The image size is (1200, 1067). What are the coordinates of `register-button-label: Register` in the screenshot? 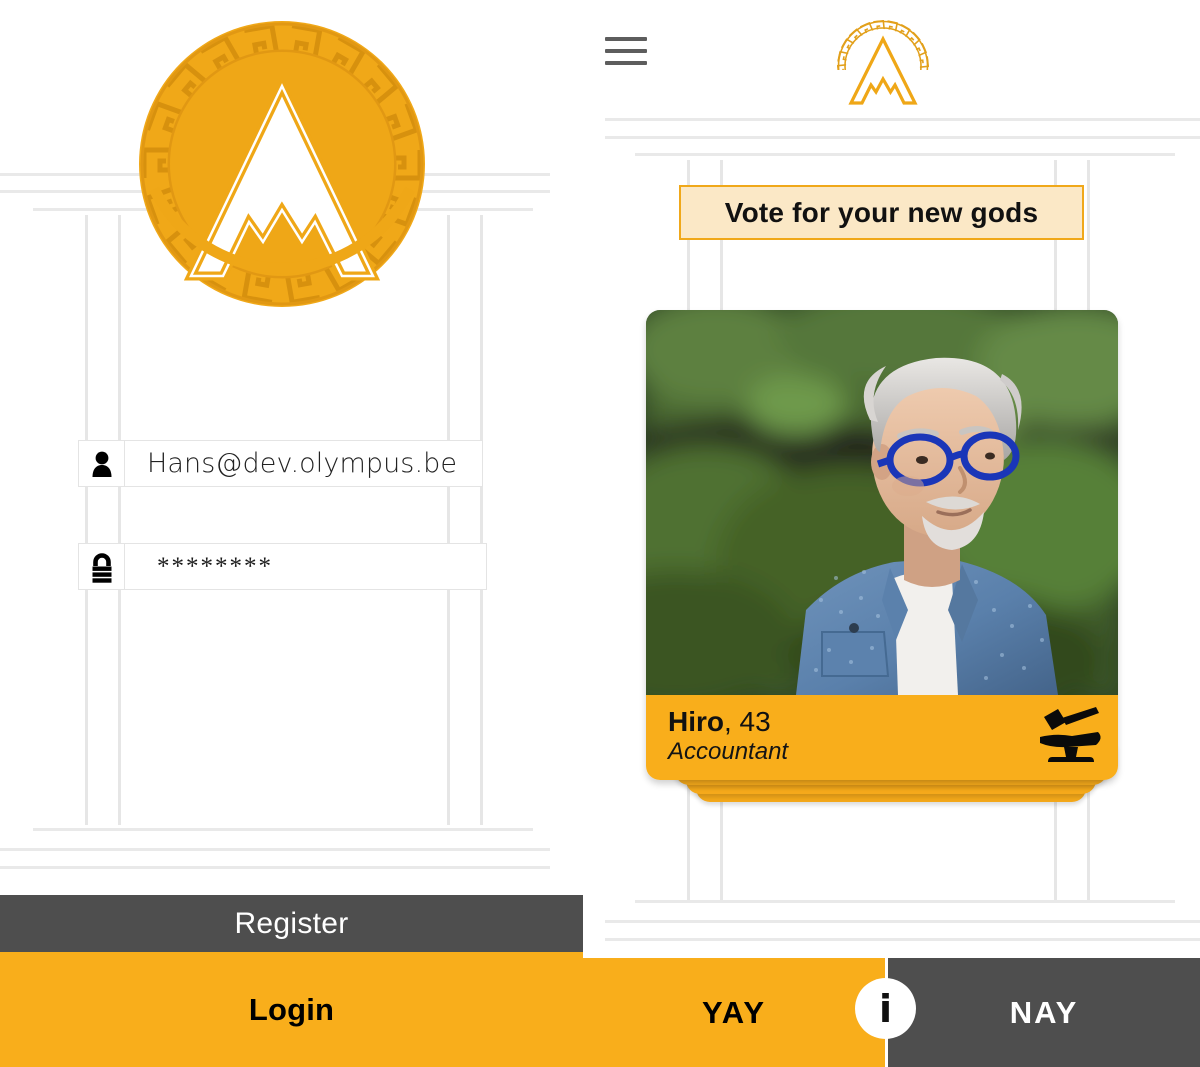 It's located at (291, 923).